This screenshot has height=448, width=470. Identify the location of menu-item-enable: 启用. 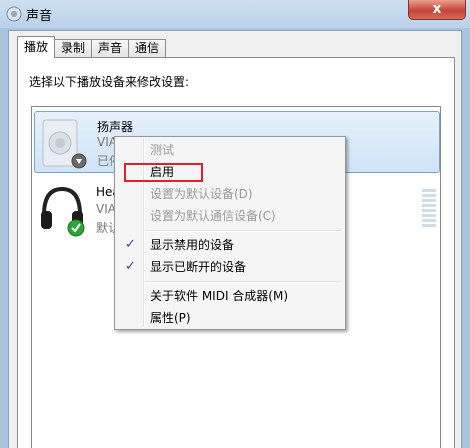
(230, 172).